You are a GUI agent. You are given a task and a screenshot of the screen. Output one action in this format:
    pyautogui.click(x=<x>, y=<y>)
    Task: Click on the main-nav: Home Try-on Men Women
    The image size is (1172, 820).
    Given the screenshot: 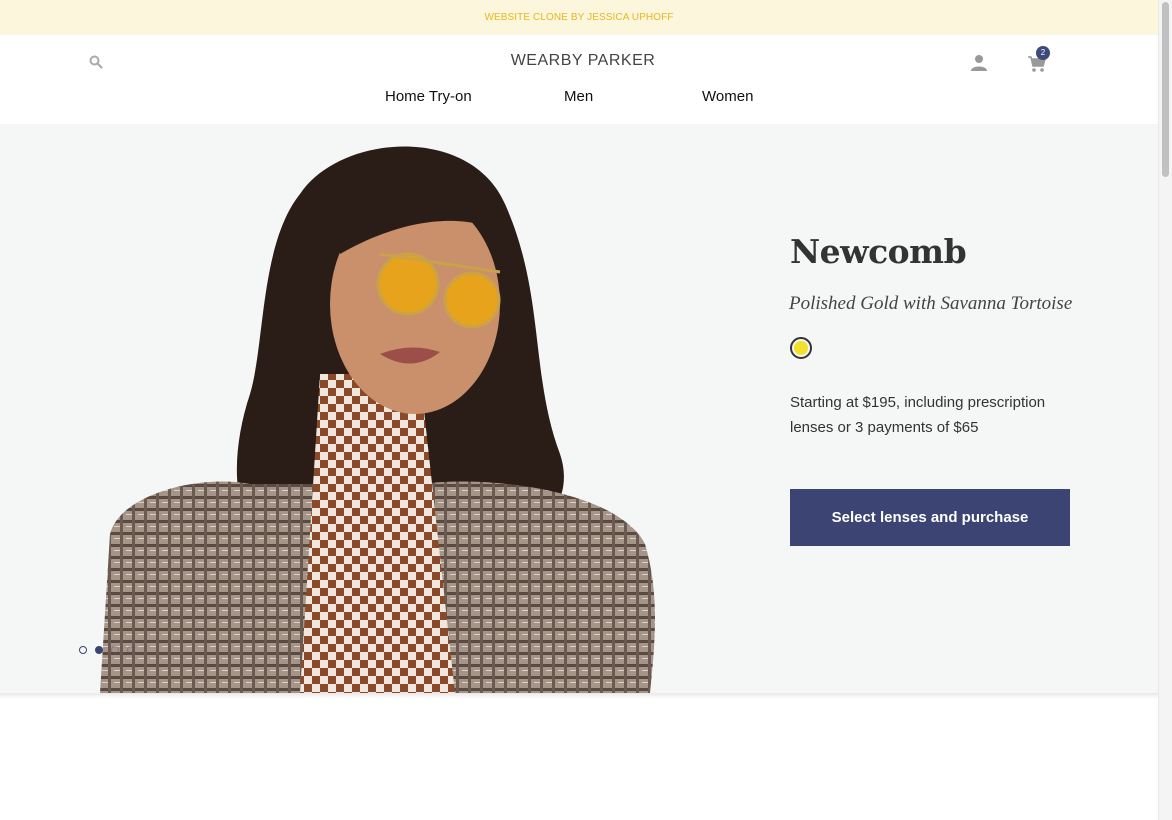 What is the action you would take?
    pyautogui.click(x=579, y=98)
    